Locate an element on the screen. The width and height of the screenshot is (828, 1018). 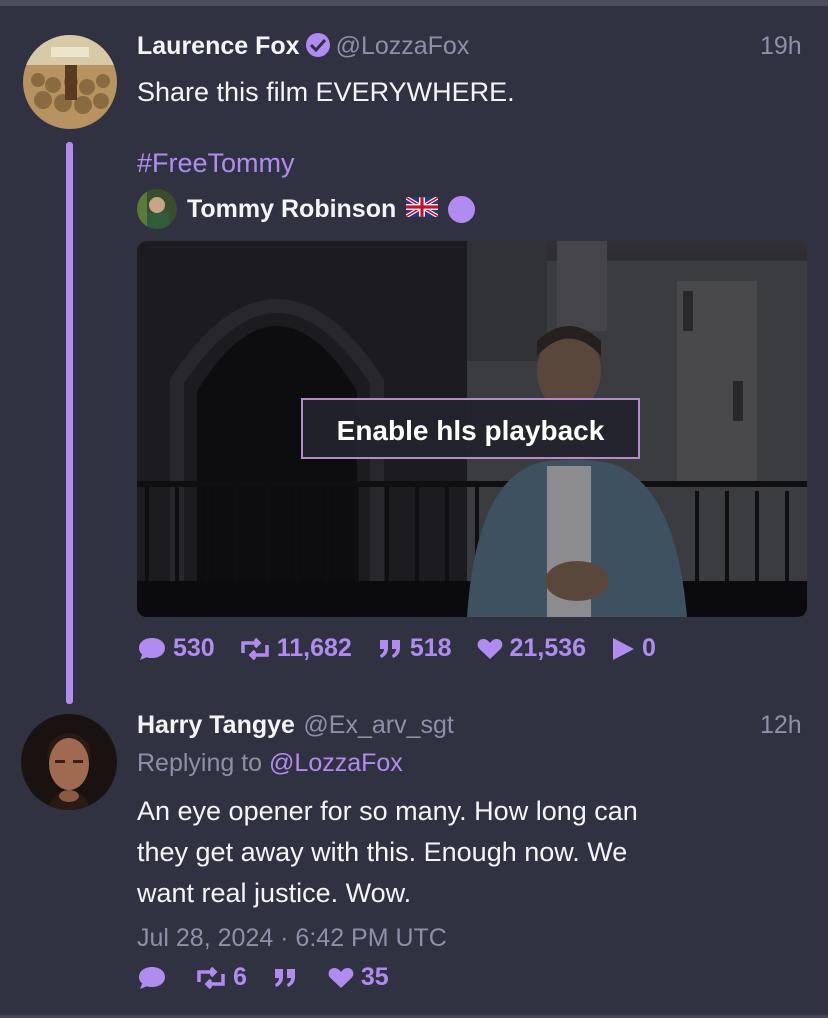
quoted-author: Tommy Robinson is located at coordinates (306, 209).